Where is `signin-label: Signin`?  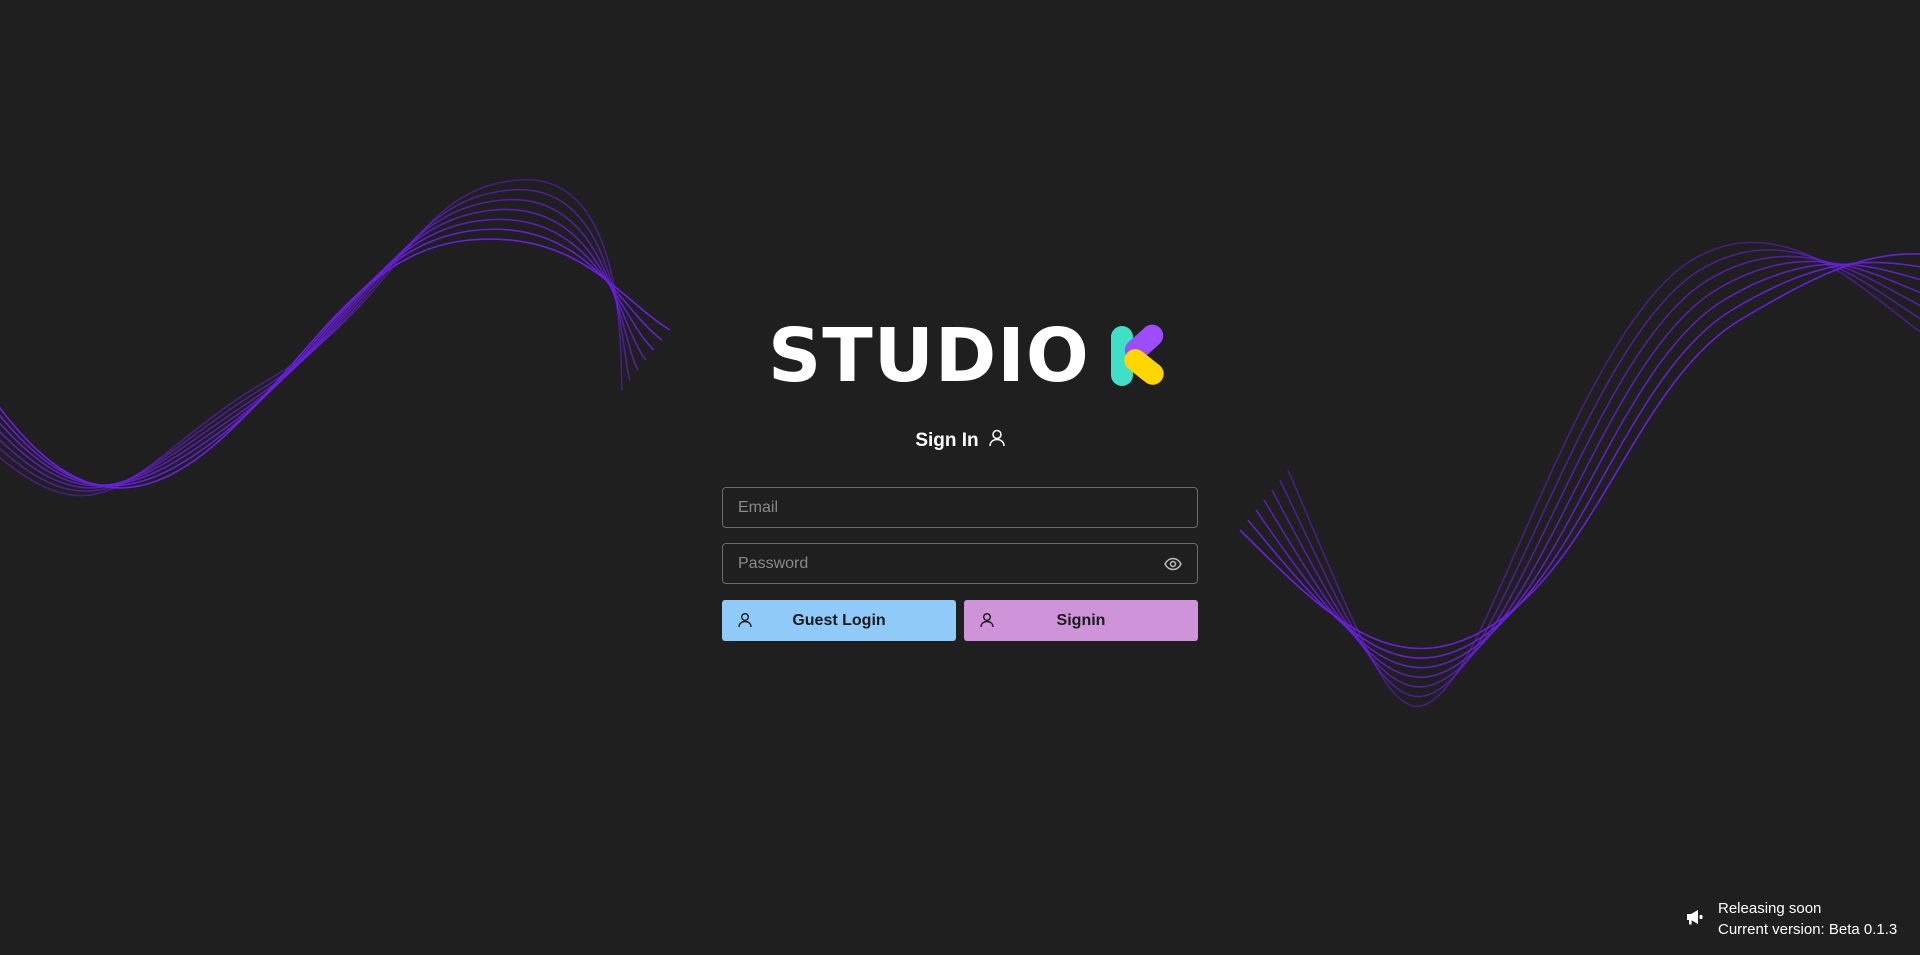 signin-label: Signin is located at coordinates (1081, 620).